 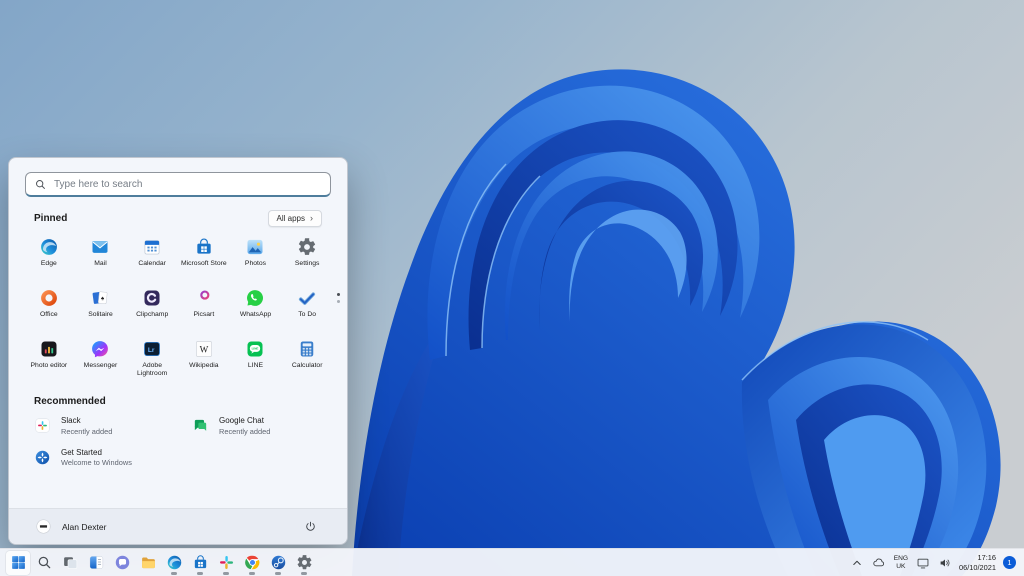 I want to click on language-indicator: ENG UK, so click(x=901, y=562).